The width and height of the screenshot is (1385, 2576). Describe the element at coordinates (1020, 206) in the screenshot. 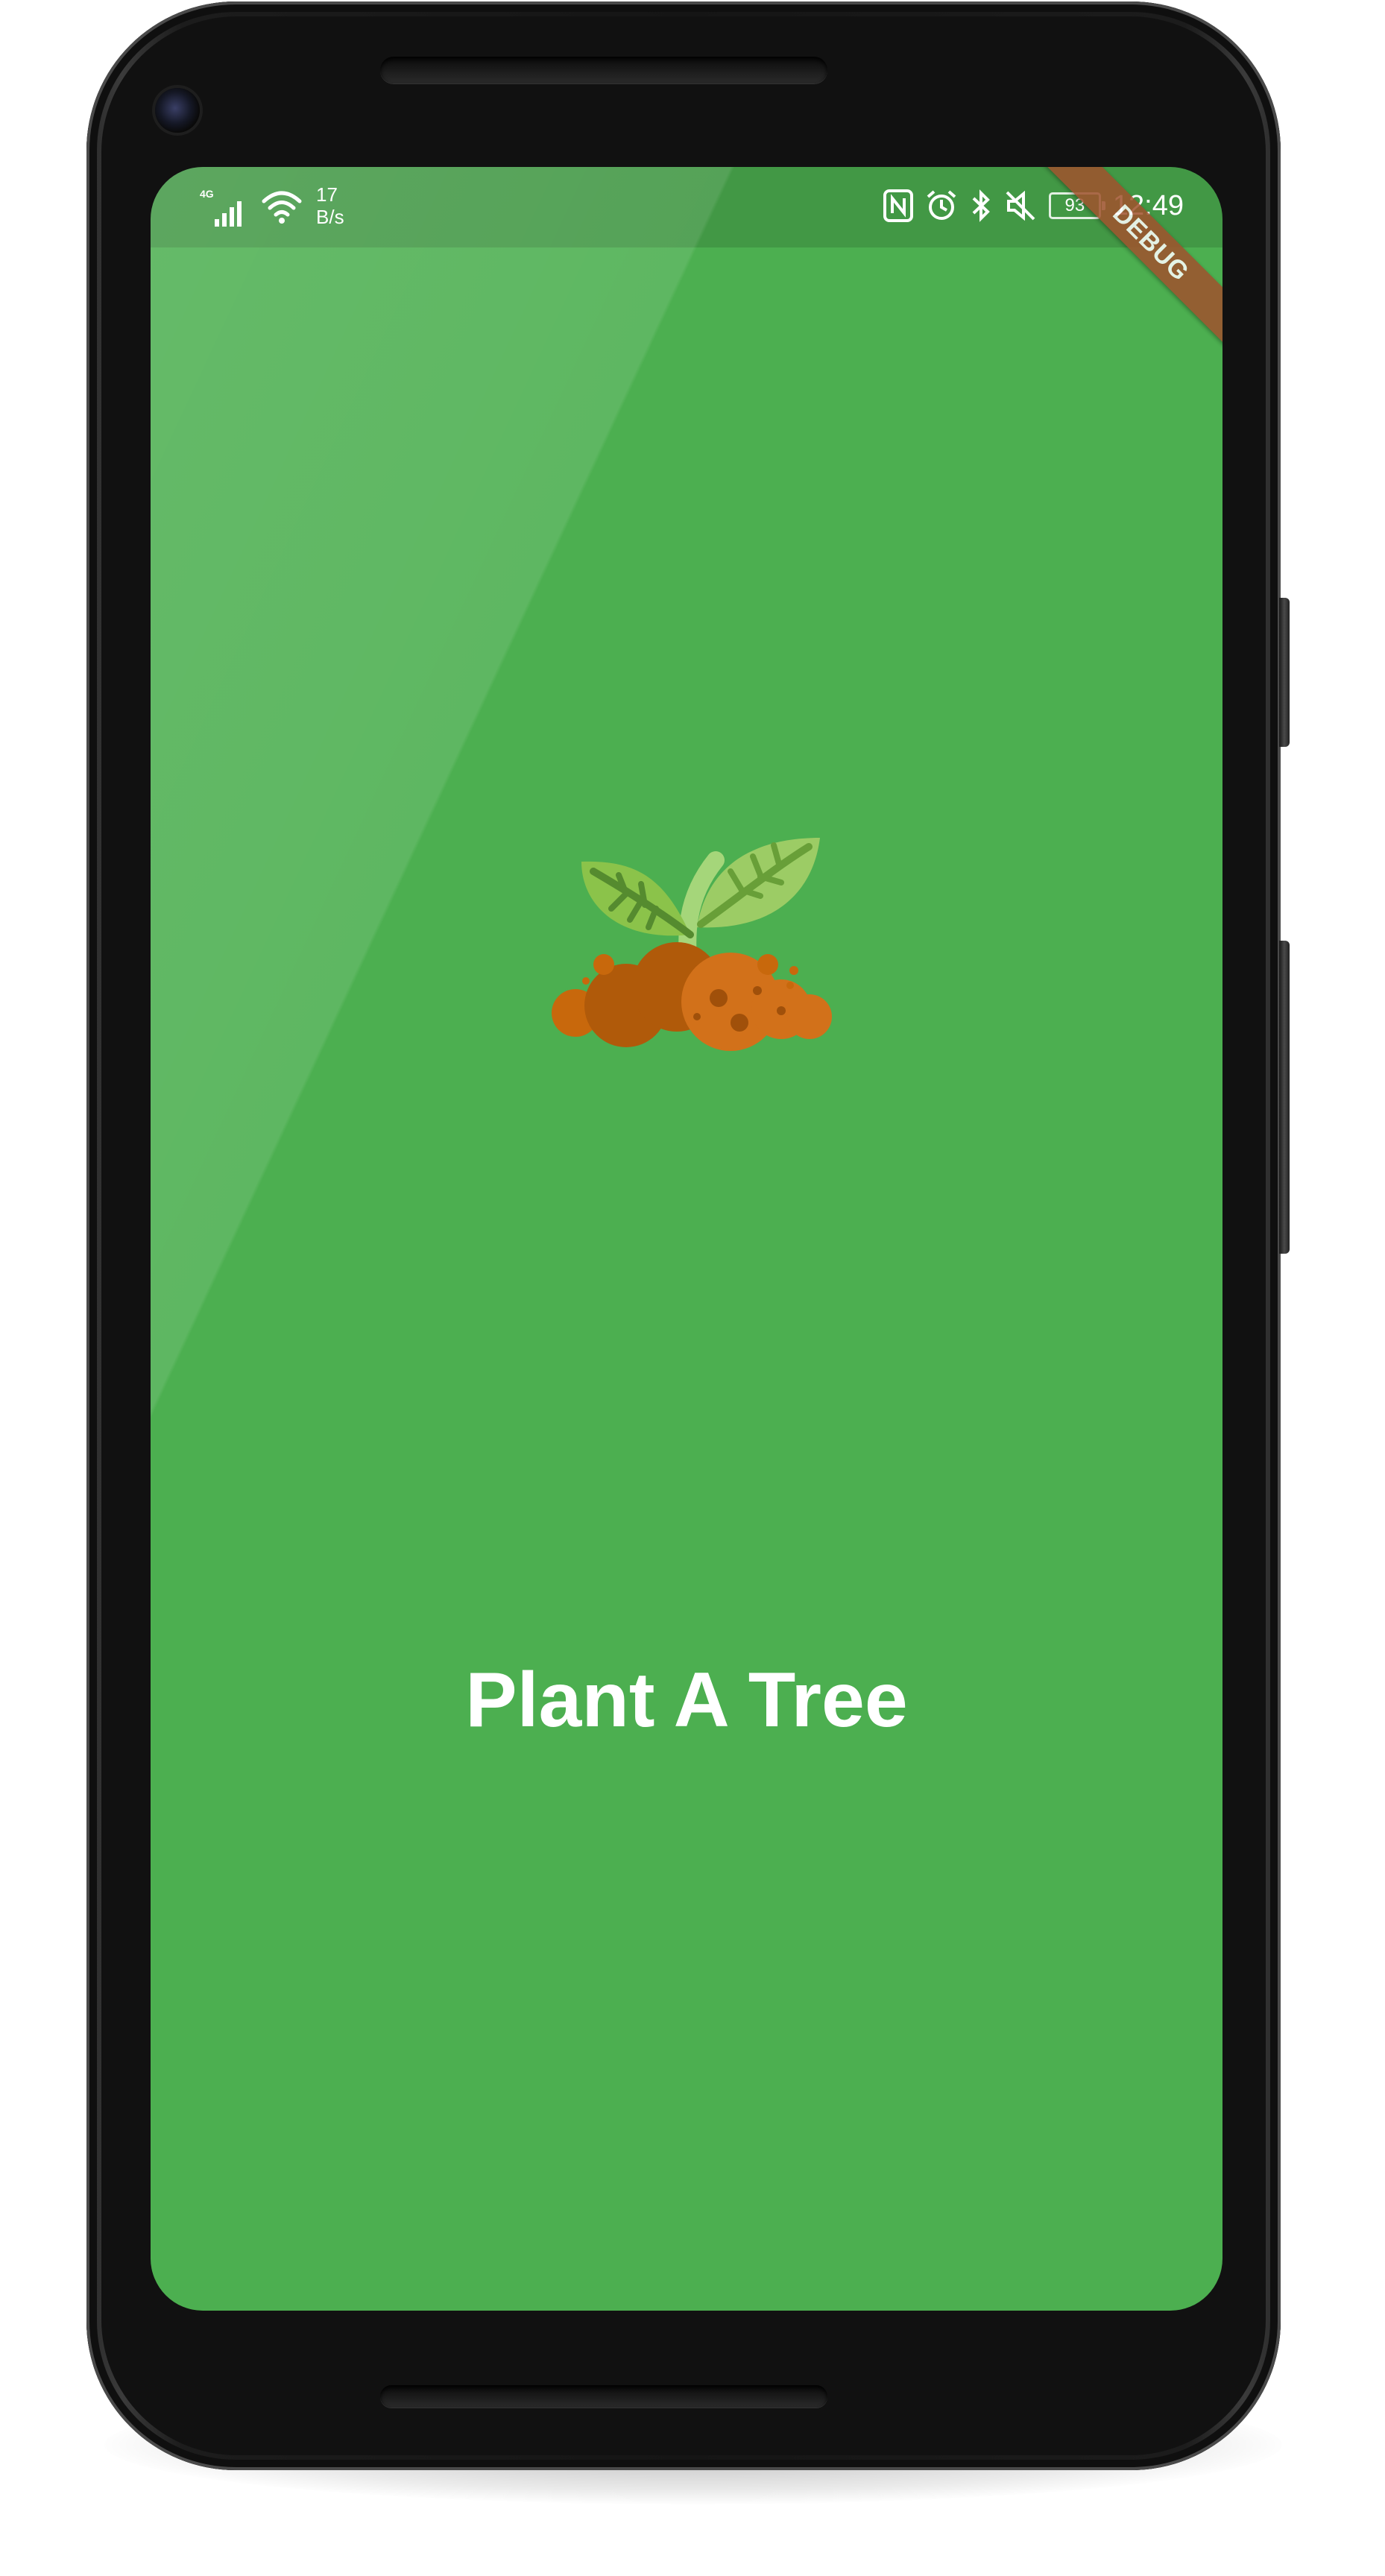

I see `mute-icon` at that location.